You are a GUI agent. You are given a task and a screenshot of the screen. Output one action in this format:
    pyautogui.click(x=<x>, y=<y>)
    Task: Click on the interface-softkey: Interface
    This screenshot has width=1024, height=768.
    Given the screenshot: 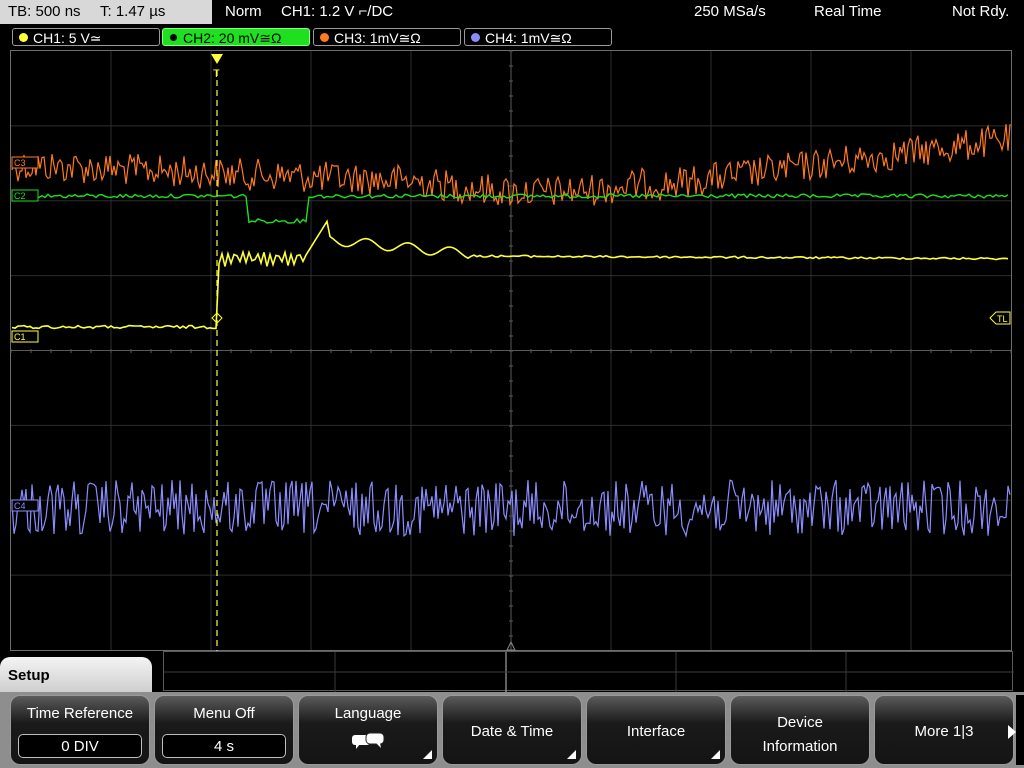 What is the action you would take?
    pyautogui.click(x=656, y=730)
    